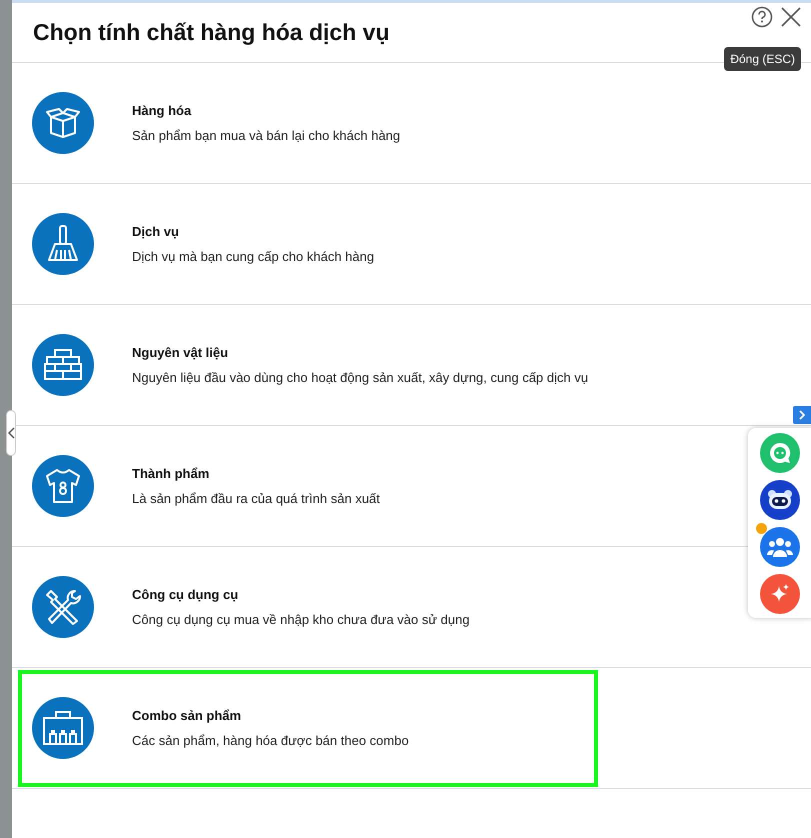 This screenshot has width=811, height=838. I want to click on box-icon, so click(63, 123).